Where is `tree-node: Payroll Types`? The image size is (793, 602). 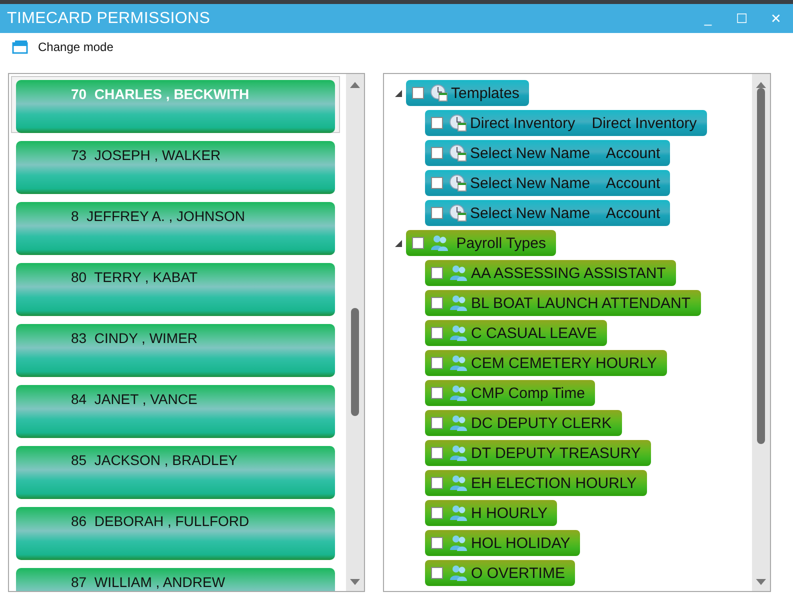 tree-node: Payroll Types is located at coordinates (481, 243).